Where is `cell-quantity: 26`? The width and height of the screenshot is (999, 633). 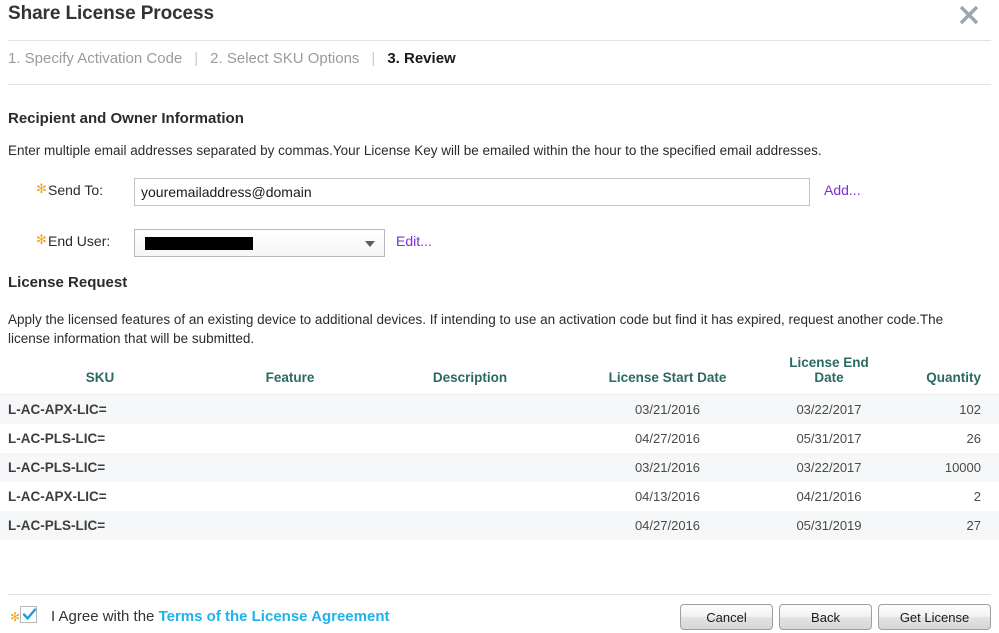
cell-quantity: 26 is located at coordinates (973, 438).